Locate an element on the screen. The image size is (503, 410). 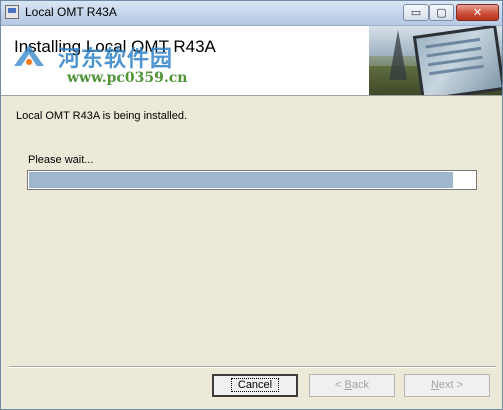
minimize-button: ▭ is located at coordinates (416, 12).